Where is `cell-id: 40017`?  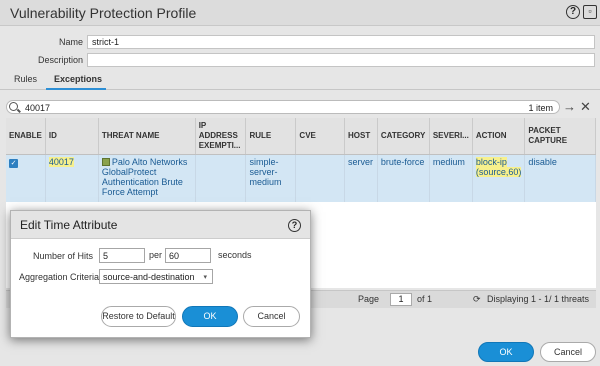
cell-id: 40017 is located at coordinates (72, 178).